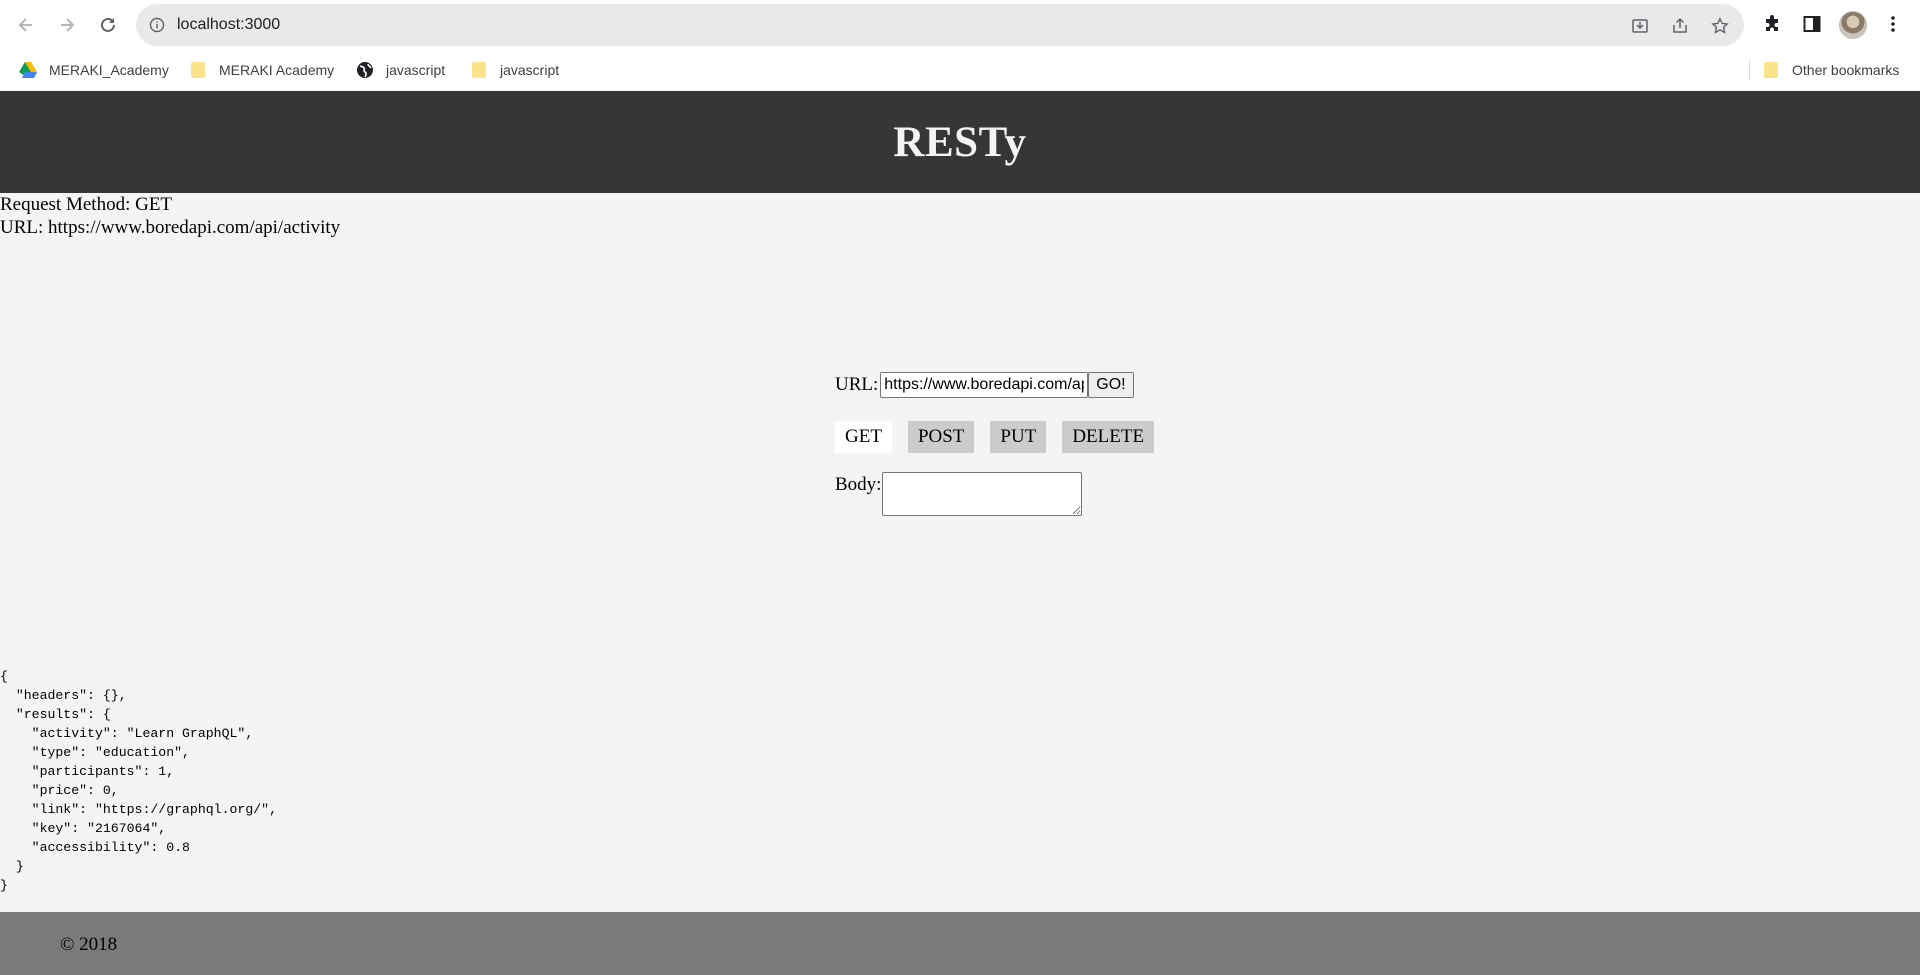  I want to click on bookmark-item: MERAKI_Academy, so click(94, 70).